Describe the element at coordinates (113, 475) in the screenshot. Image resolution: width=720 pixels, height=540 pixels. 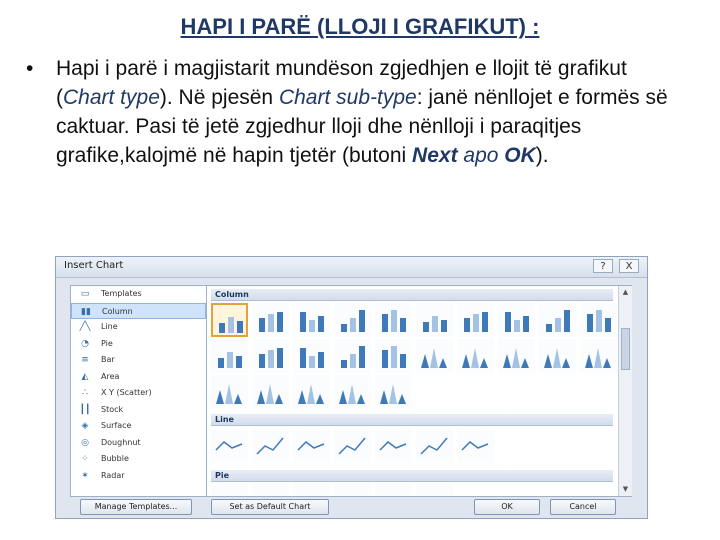
I see `chart-type-label: Radar` at that location.